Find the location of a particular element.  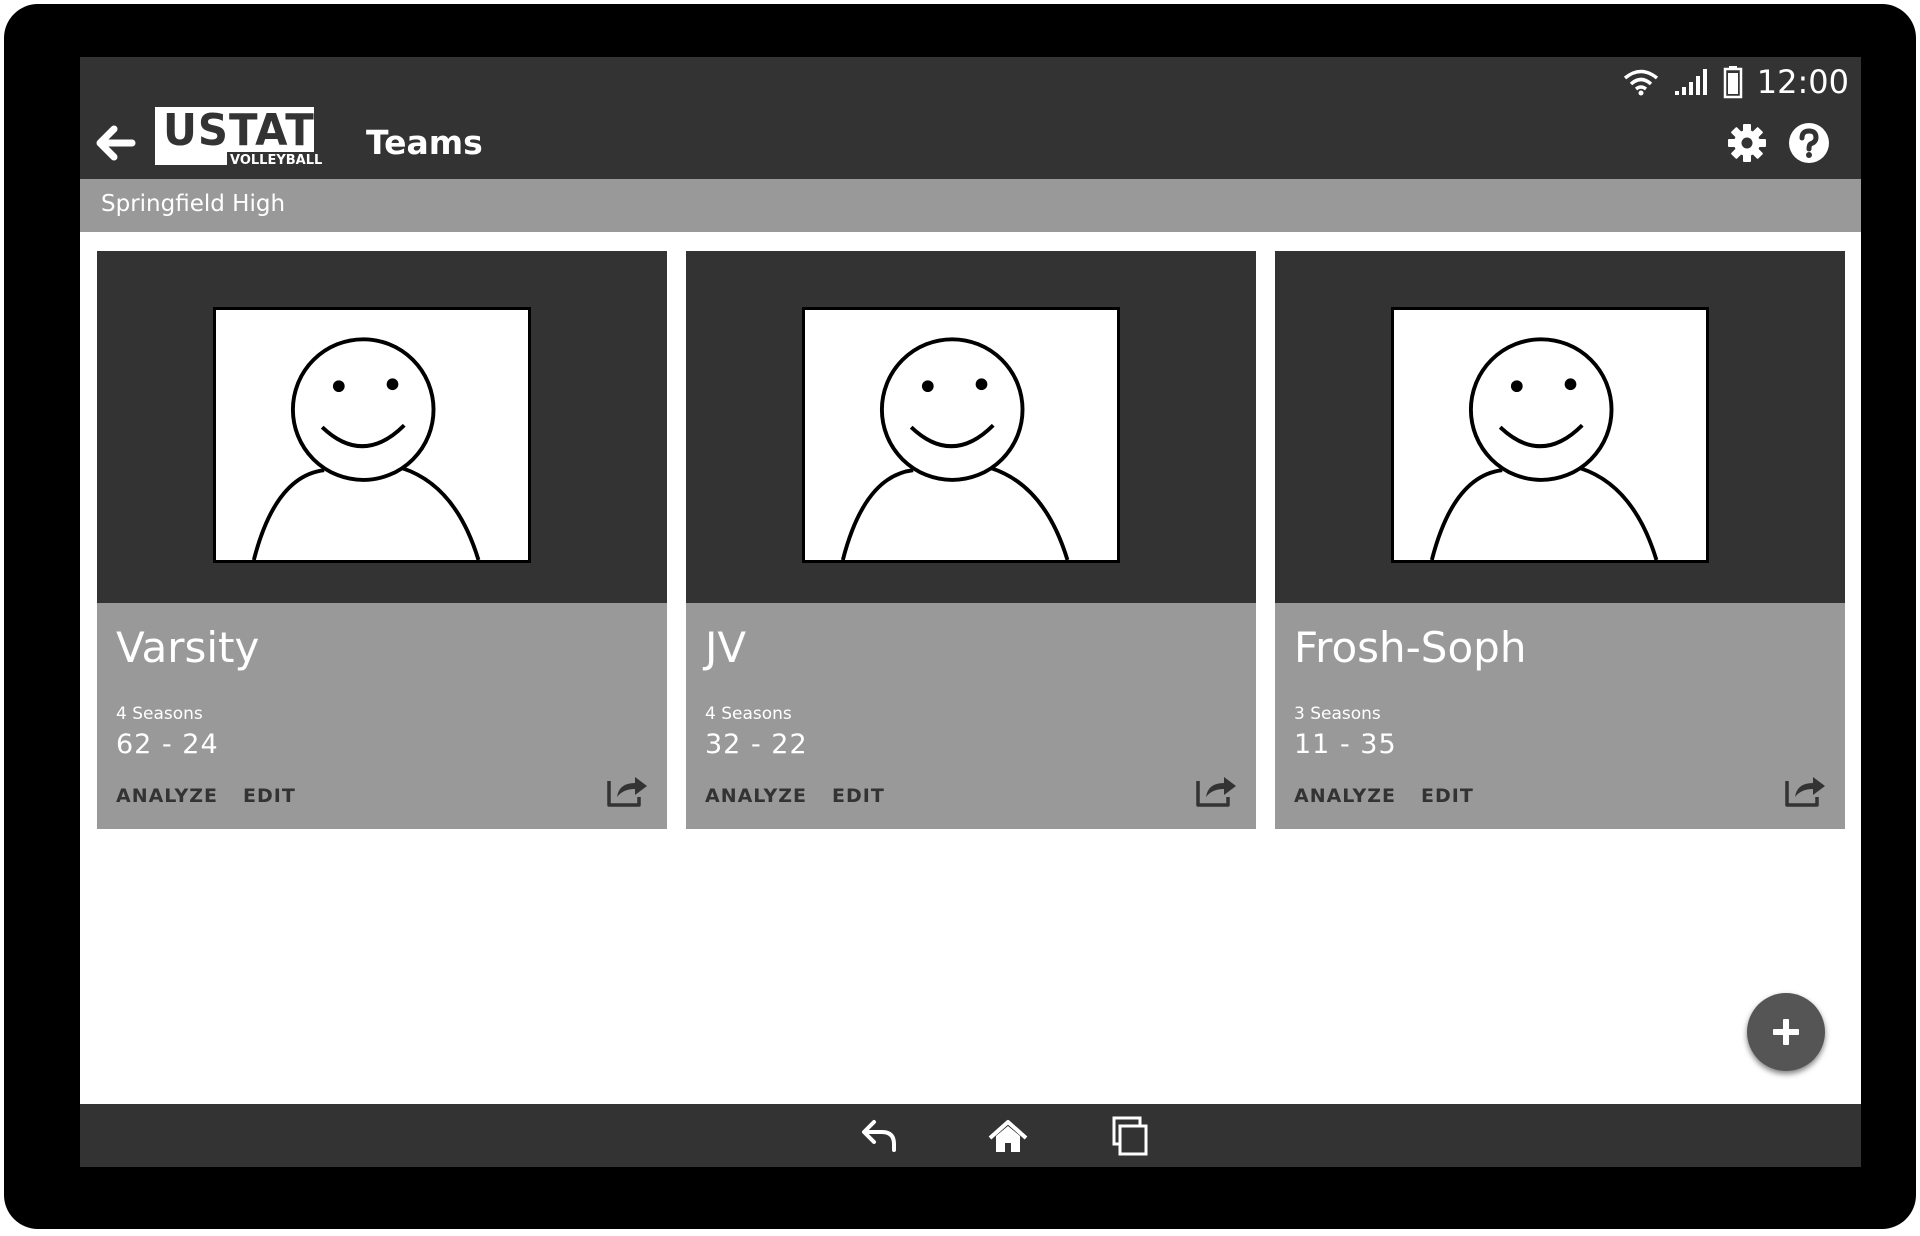

school-subheader: Springfield High is located at coordinates (970, 205).